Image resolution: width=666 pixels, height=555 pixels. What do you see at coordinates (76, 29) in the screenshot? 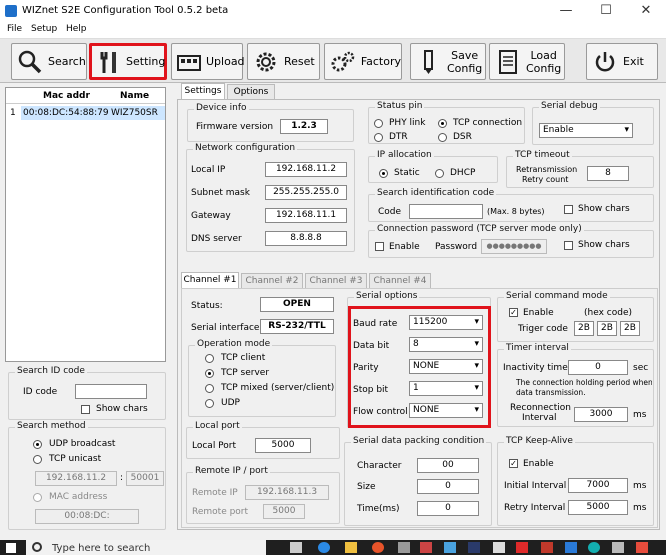
I see `menu-help: Help` at bounding box center [76, 29].